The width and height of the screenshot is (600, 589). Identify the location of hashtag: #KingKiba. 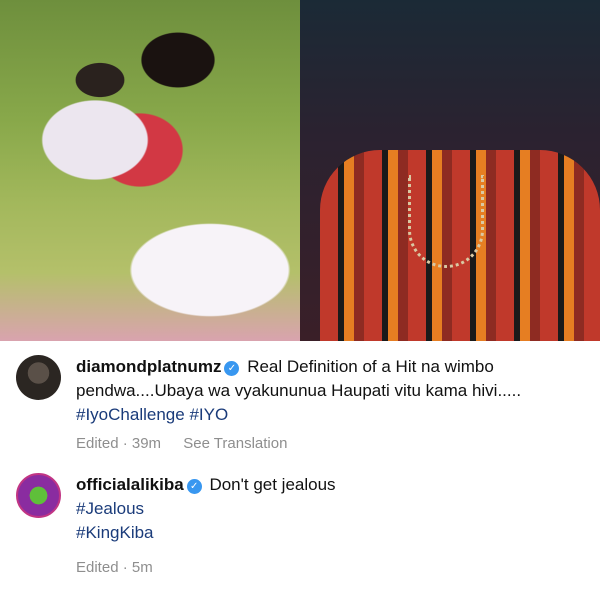
(326, 533).